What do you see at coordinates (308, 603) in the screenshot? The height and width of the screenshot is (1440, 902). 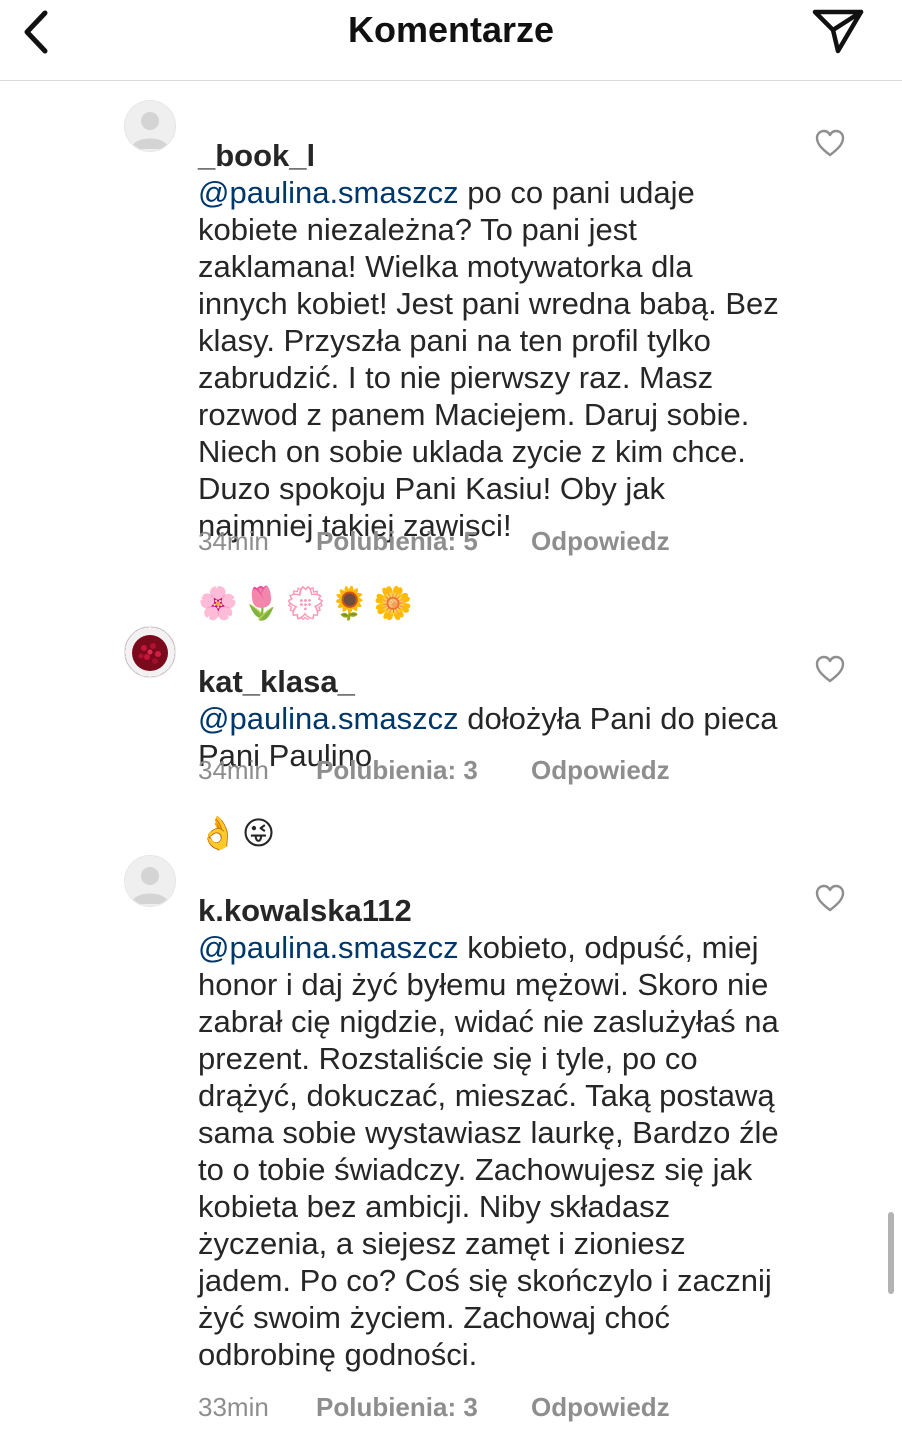 I see `comment-emojis: 🌸🌷💮🌻🌼` at bounding box center [308, 603].